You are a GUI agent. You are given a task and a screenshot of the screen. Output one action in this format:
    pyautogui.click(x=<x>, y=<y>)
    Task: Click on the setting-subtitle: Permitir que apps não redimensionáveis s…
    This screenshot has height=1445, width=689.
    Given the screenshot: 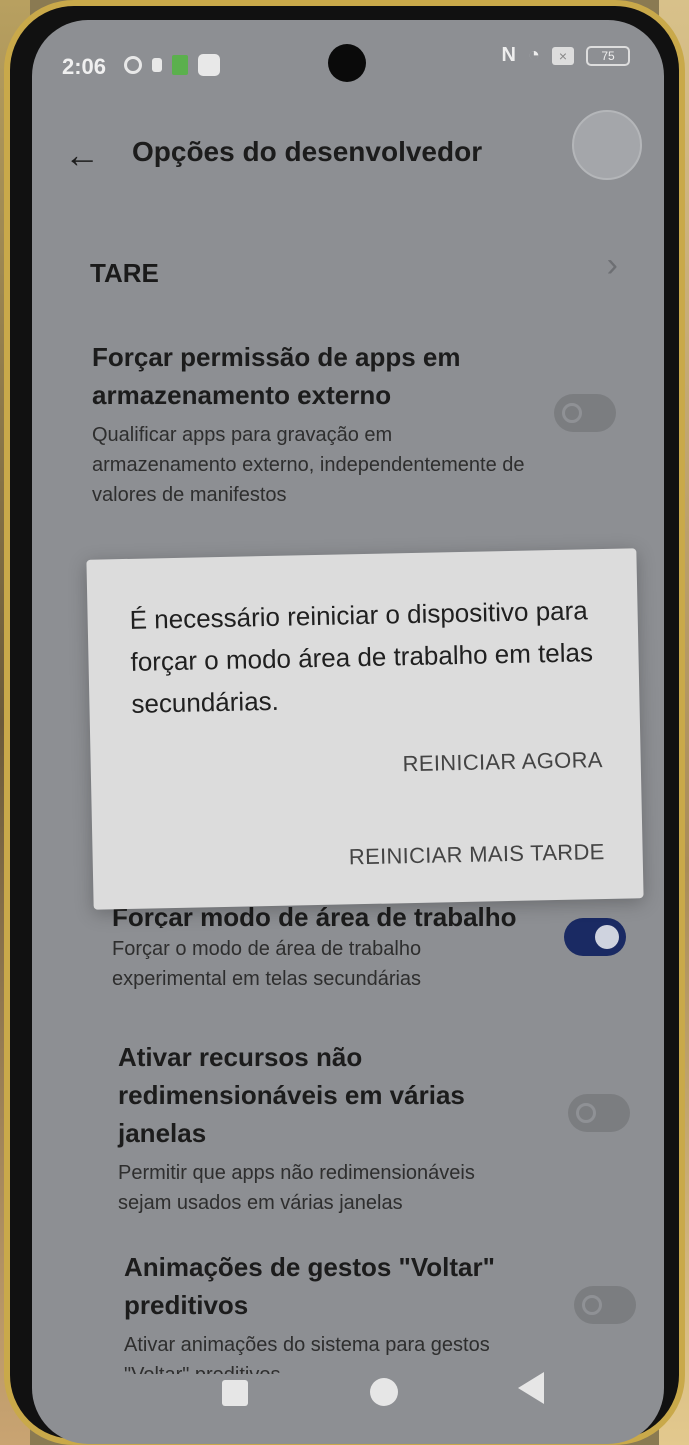 What is the action you would take?
    pyautogui.click(x=296, y=1188)
    